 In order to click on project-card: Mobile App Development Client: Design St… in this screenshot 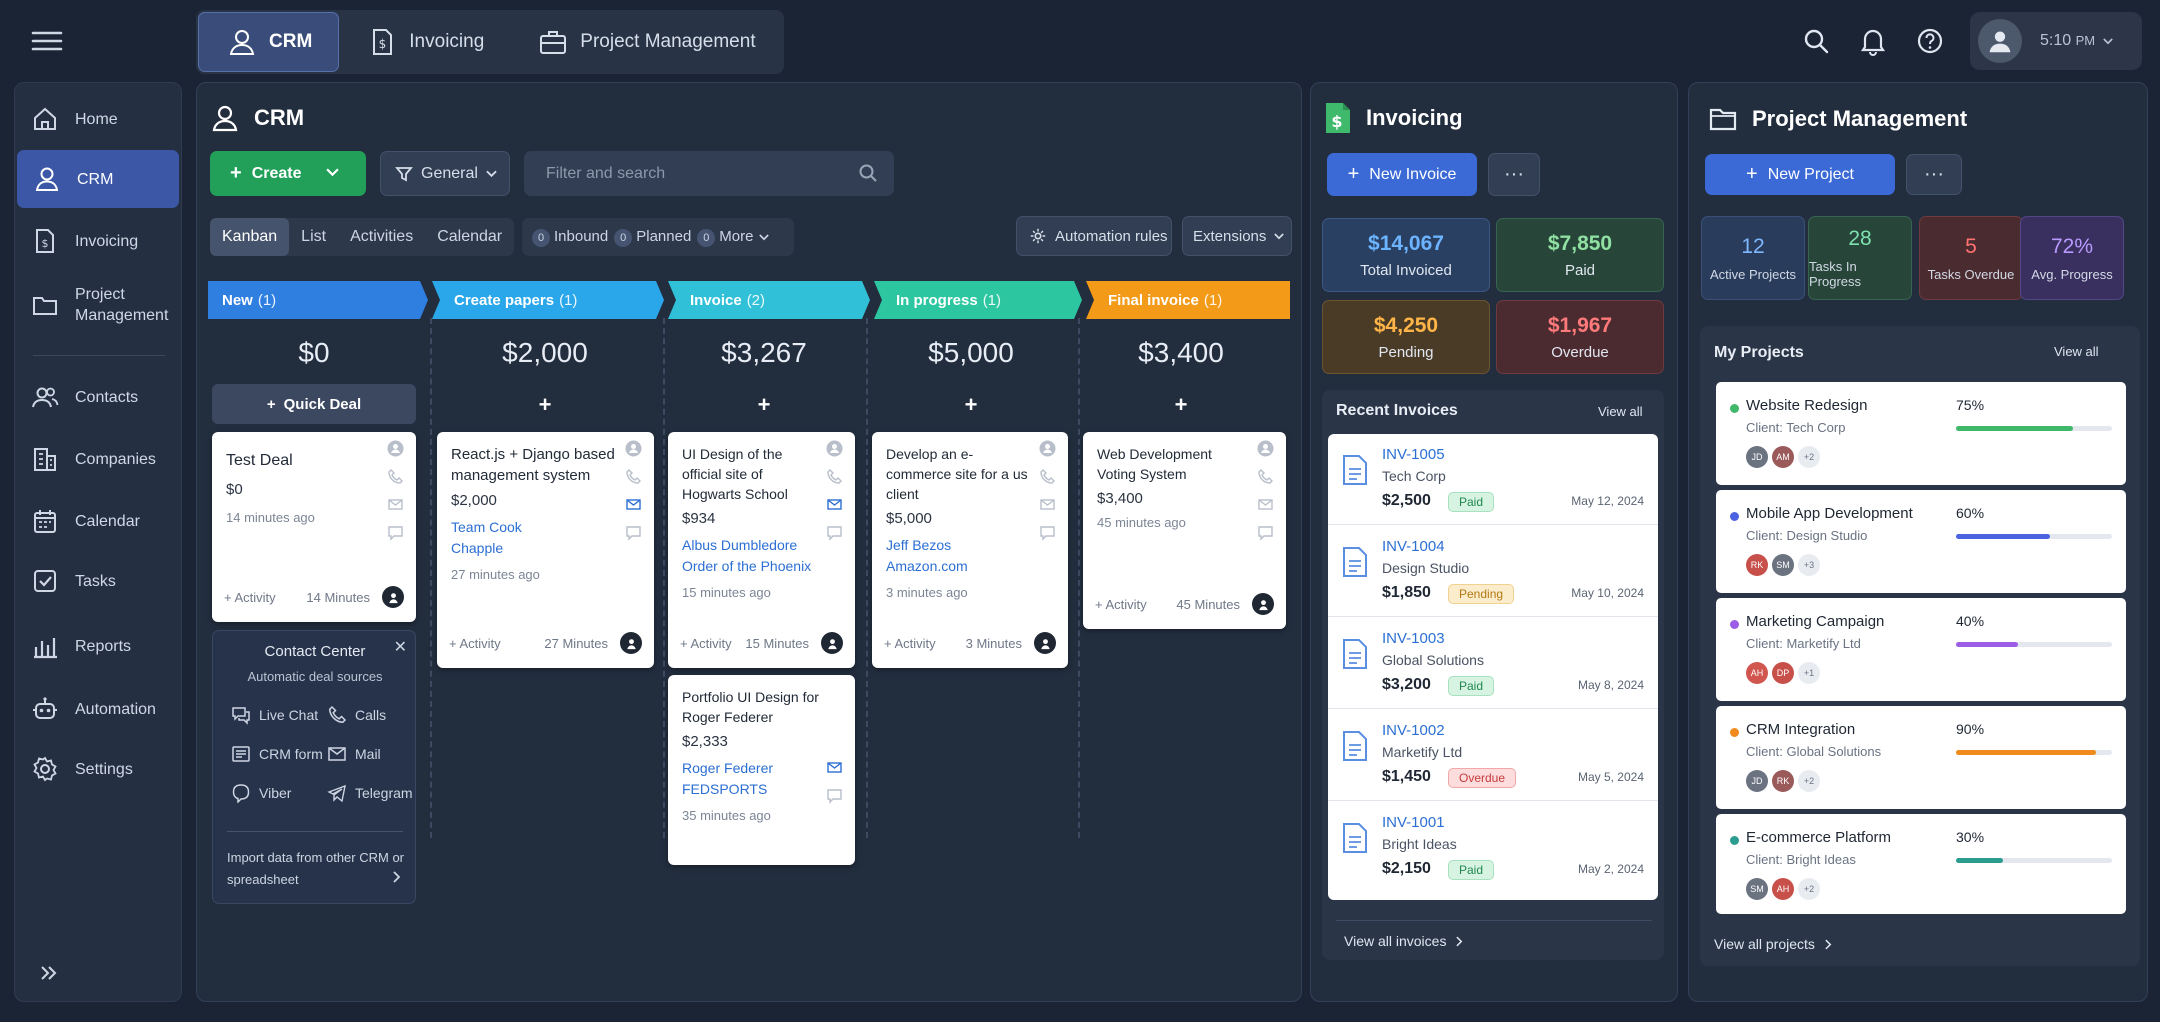, I will do `click(1921, 541)`.